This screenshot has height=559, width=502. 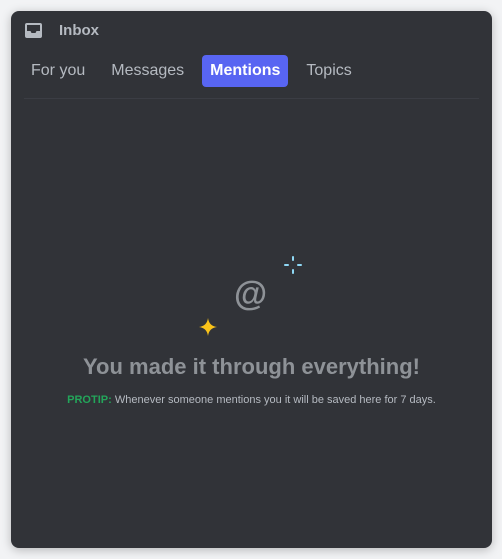 I want to click on yellow-sparkle-icon, so click(x=208, y=327).